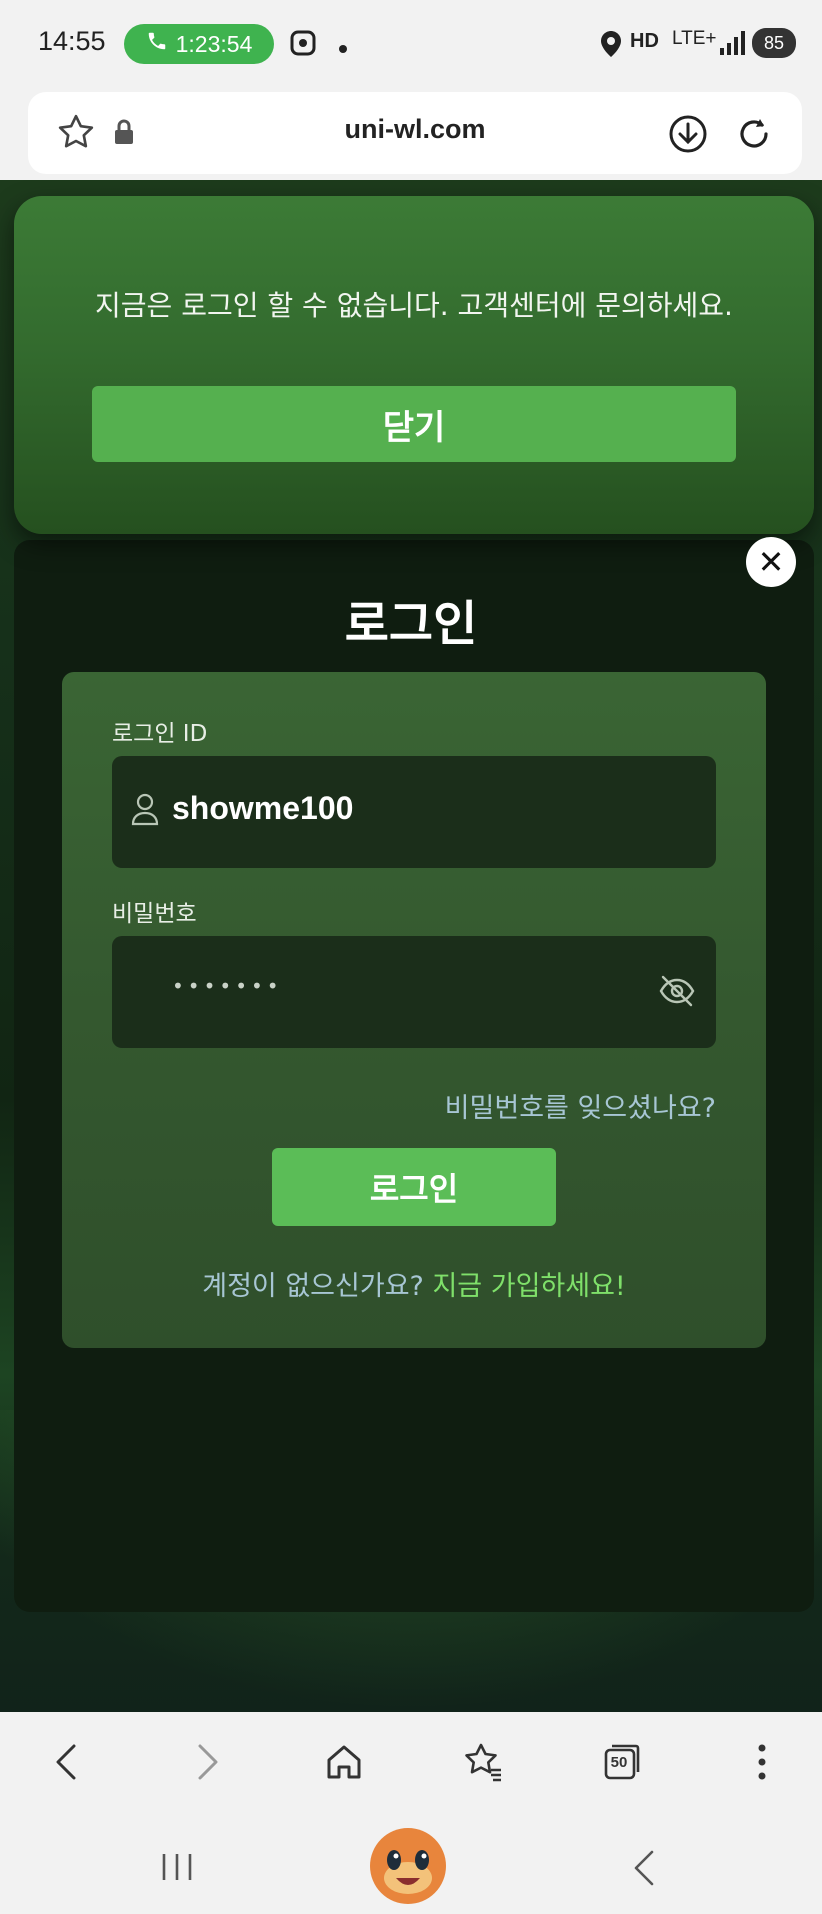 This screenshot has width=822, height=1914. I want to click on screen-capture-icon, so click(303, 46).